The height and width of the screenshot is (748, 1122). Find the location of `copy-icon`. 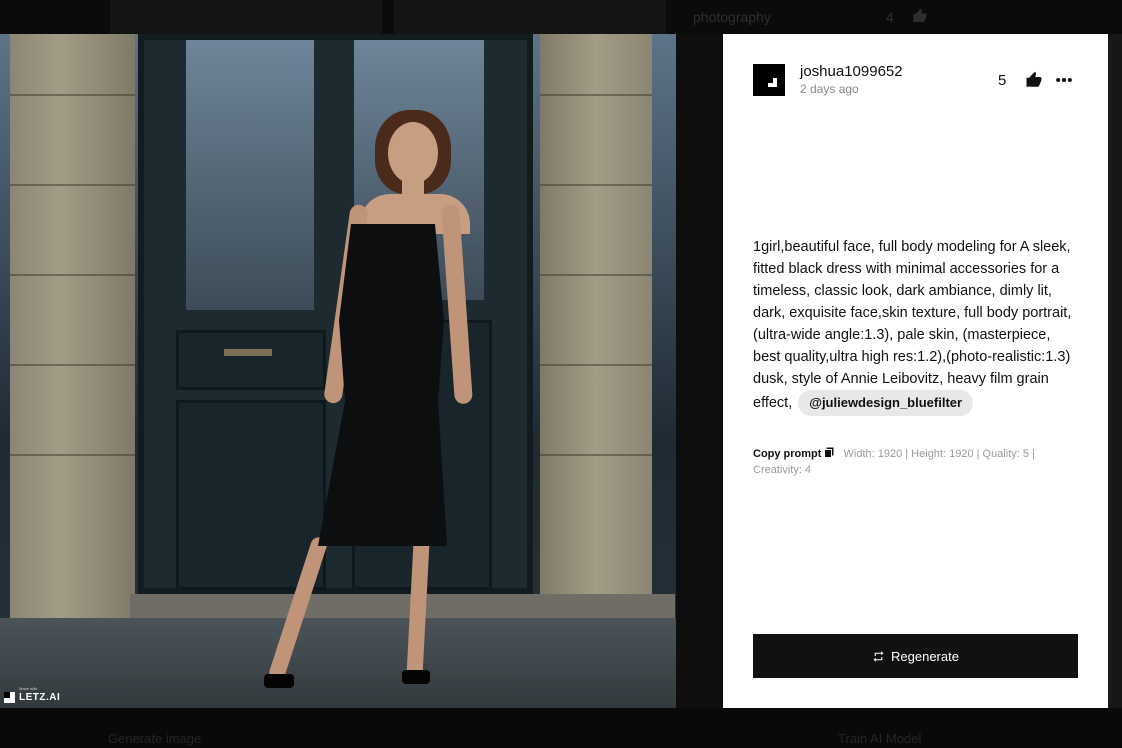

copy-icon is located at coordinates (829, 452).